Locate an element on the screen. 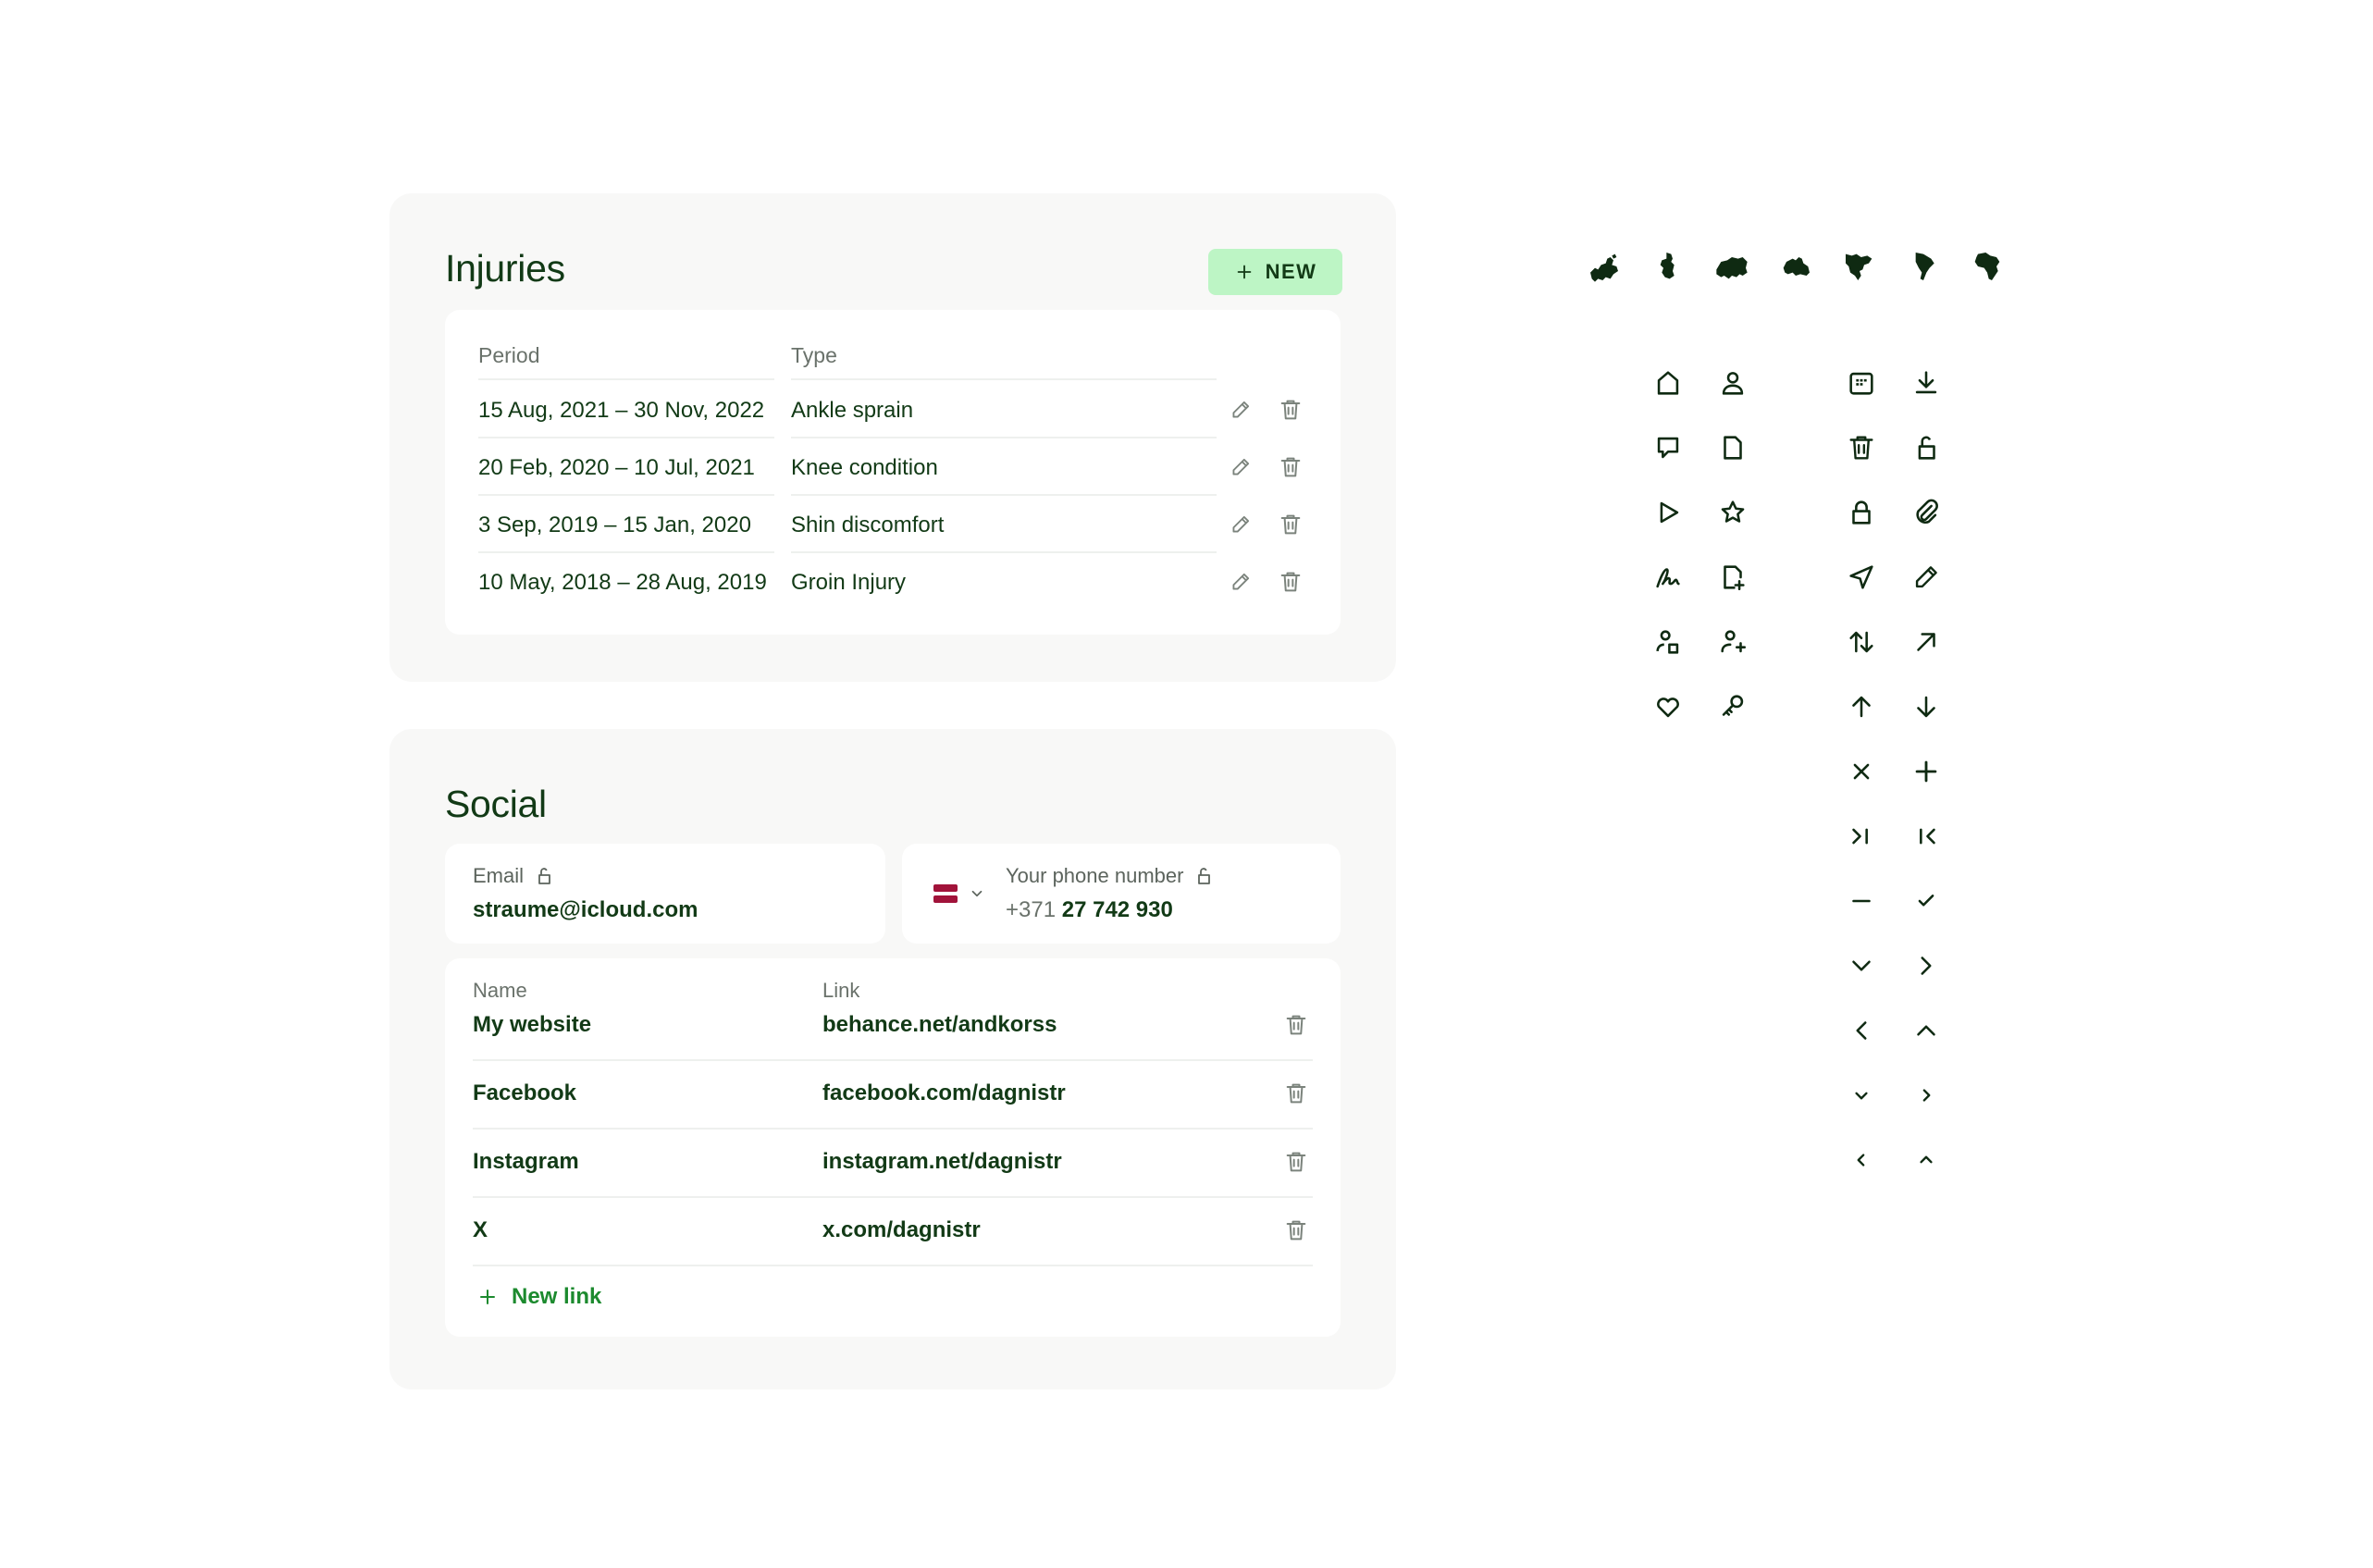 The height and width of the screenshot is (1568, 2373). column-header-type: Type is located at coordinates (814, 355).